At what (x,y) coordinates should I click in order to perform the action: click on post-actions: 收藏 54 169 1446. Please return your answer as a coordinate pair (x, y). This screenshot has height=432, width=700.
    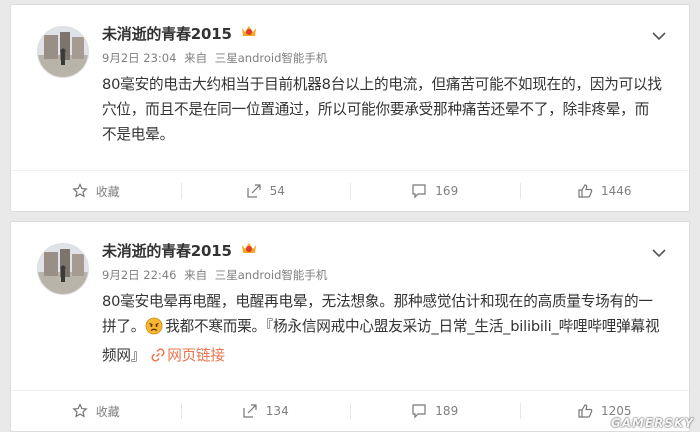
    Looking at the image, I should click on (350, 190).